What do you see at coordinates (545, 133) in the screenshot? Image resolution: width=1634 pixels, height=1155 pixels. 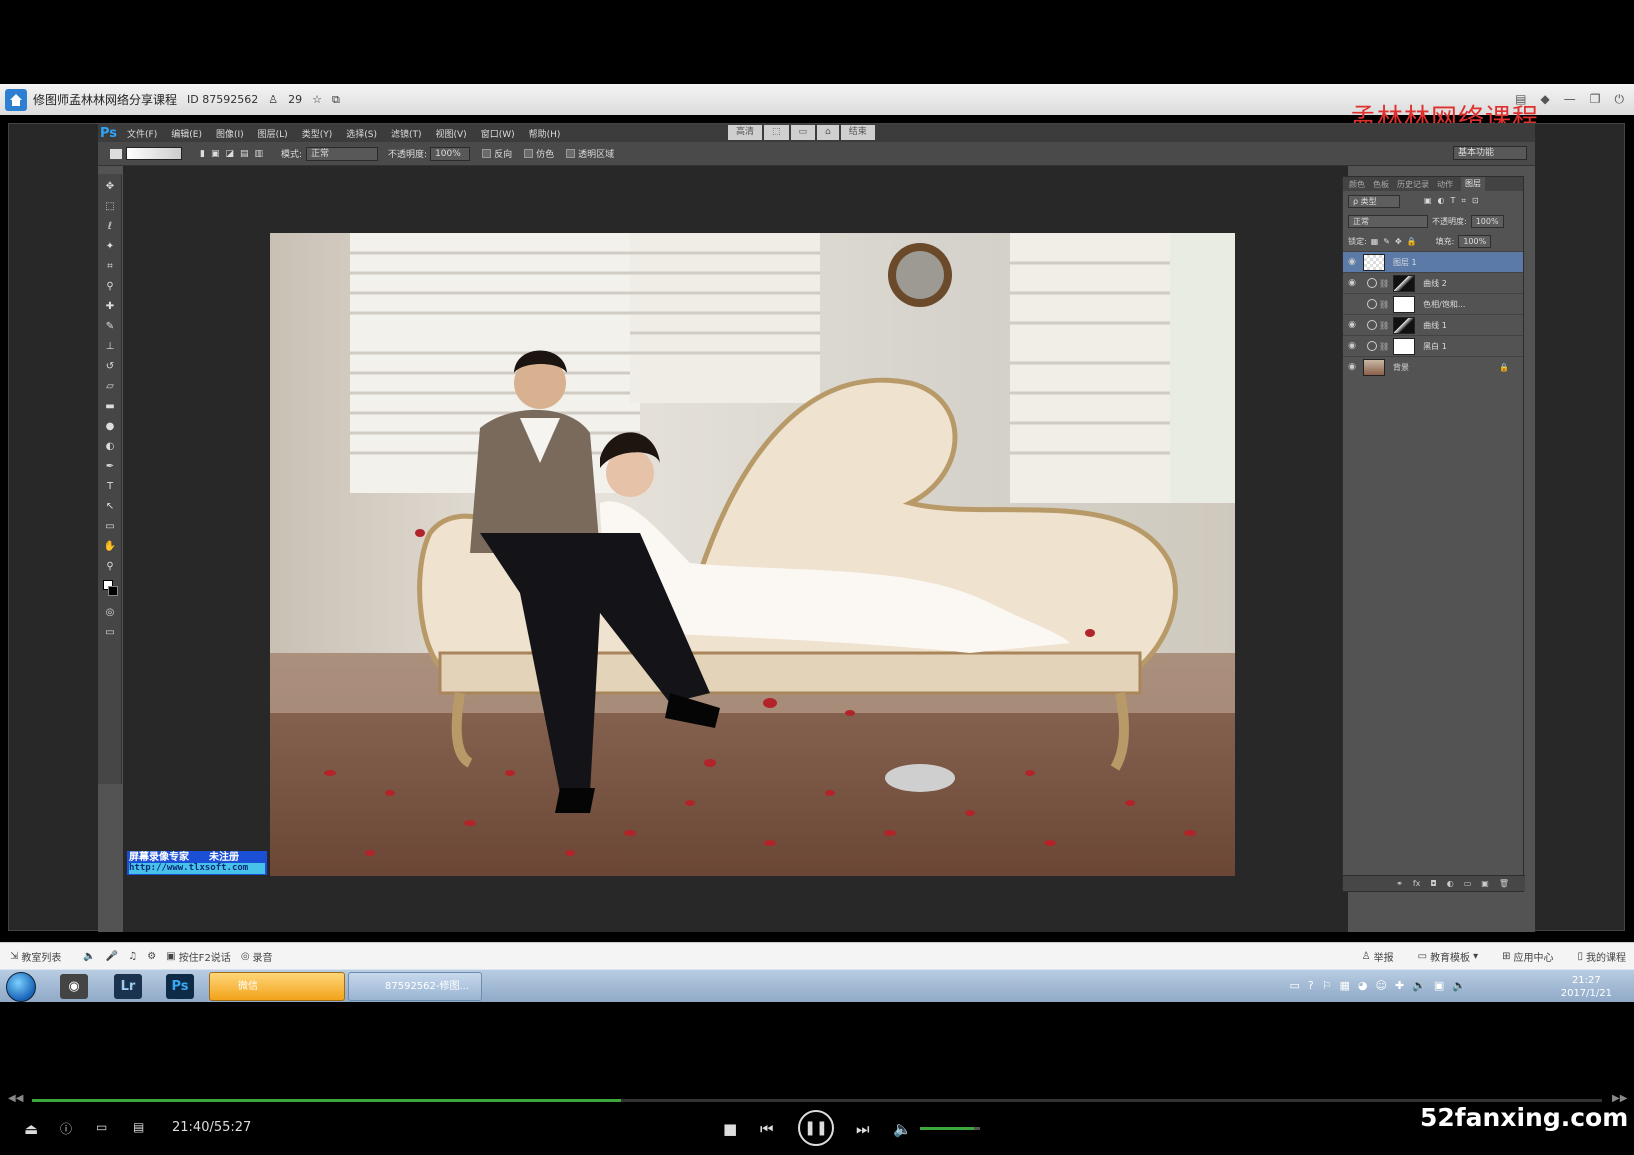 I see `menu-help: 帮助(H)` at bounding box center [545, 133].